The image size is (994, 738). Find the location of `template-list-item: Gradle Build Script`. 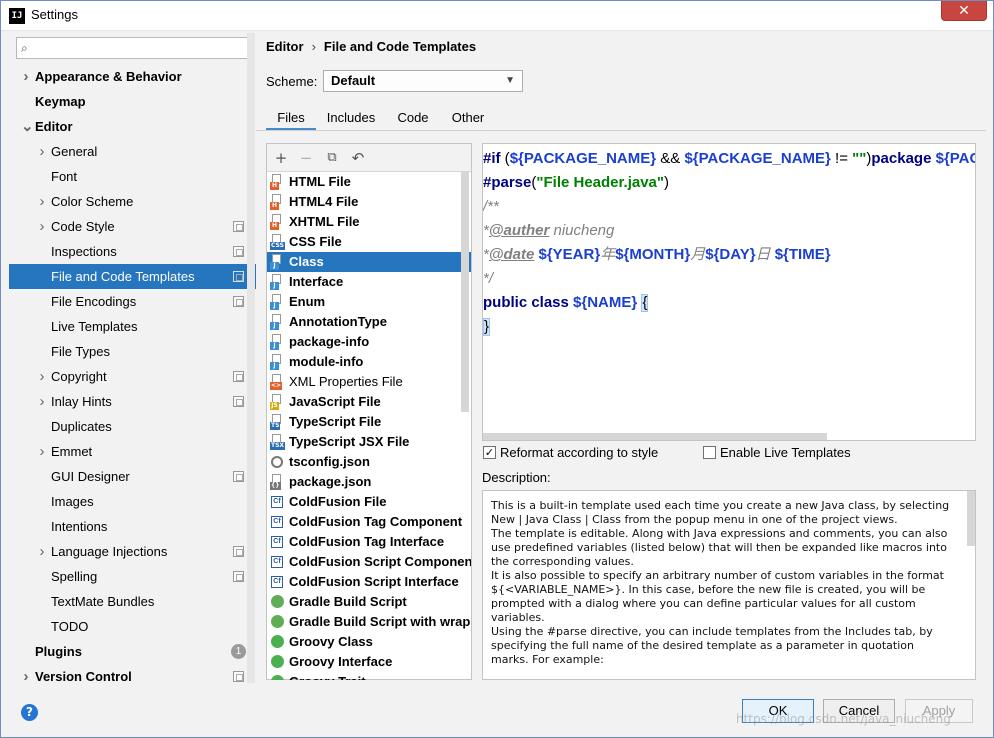

template-list-item: Gradle Build Script is located at coordinates (369, 602).